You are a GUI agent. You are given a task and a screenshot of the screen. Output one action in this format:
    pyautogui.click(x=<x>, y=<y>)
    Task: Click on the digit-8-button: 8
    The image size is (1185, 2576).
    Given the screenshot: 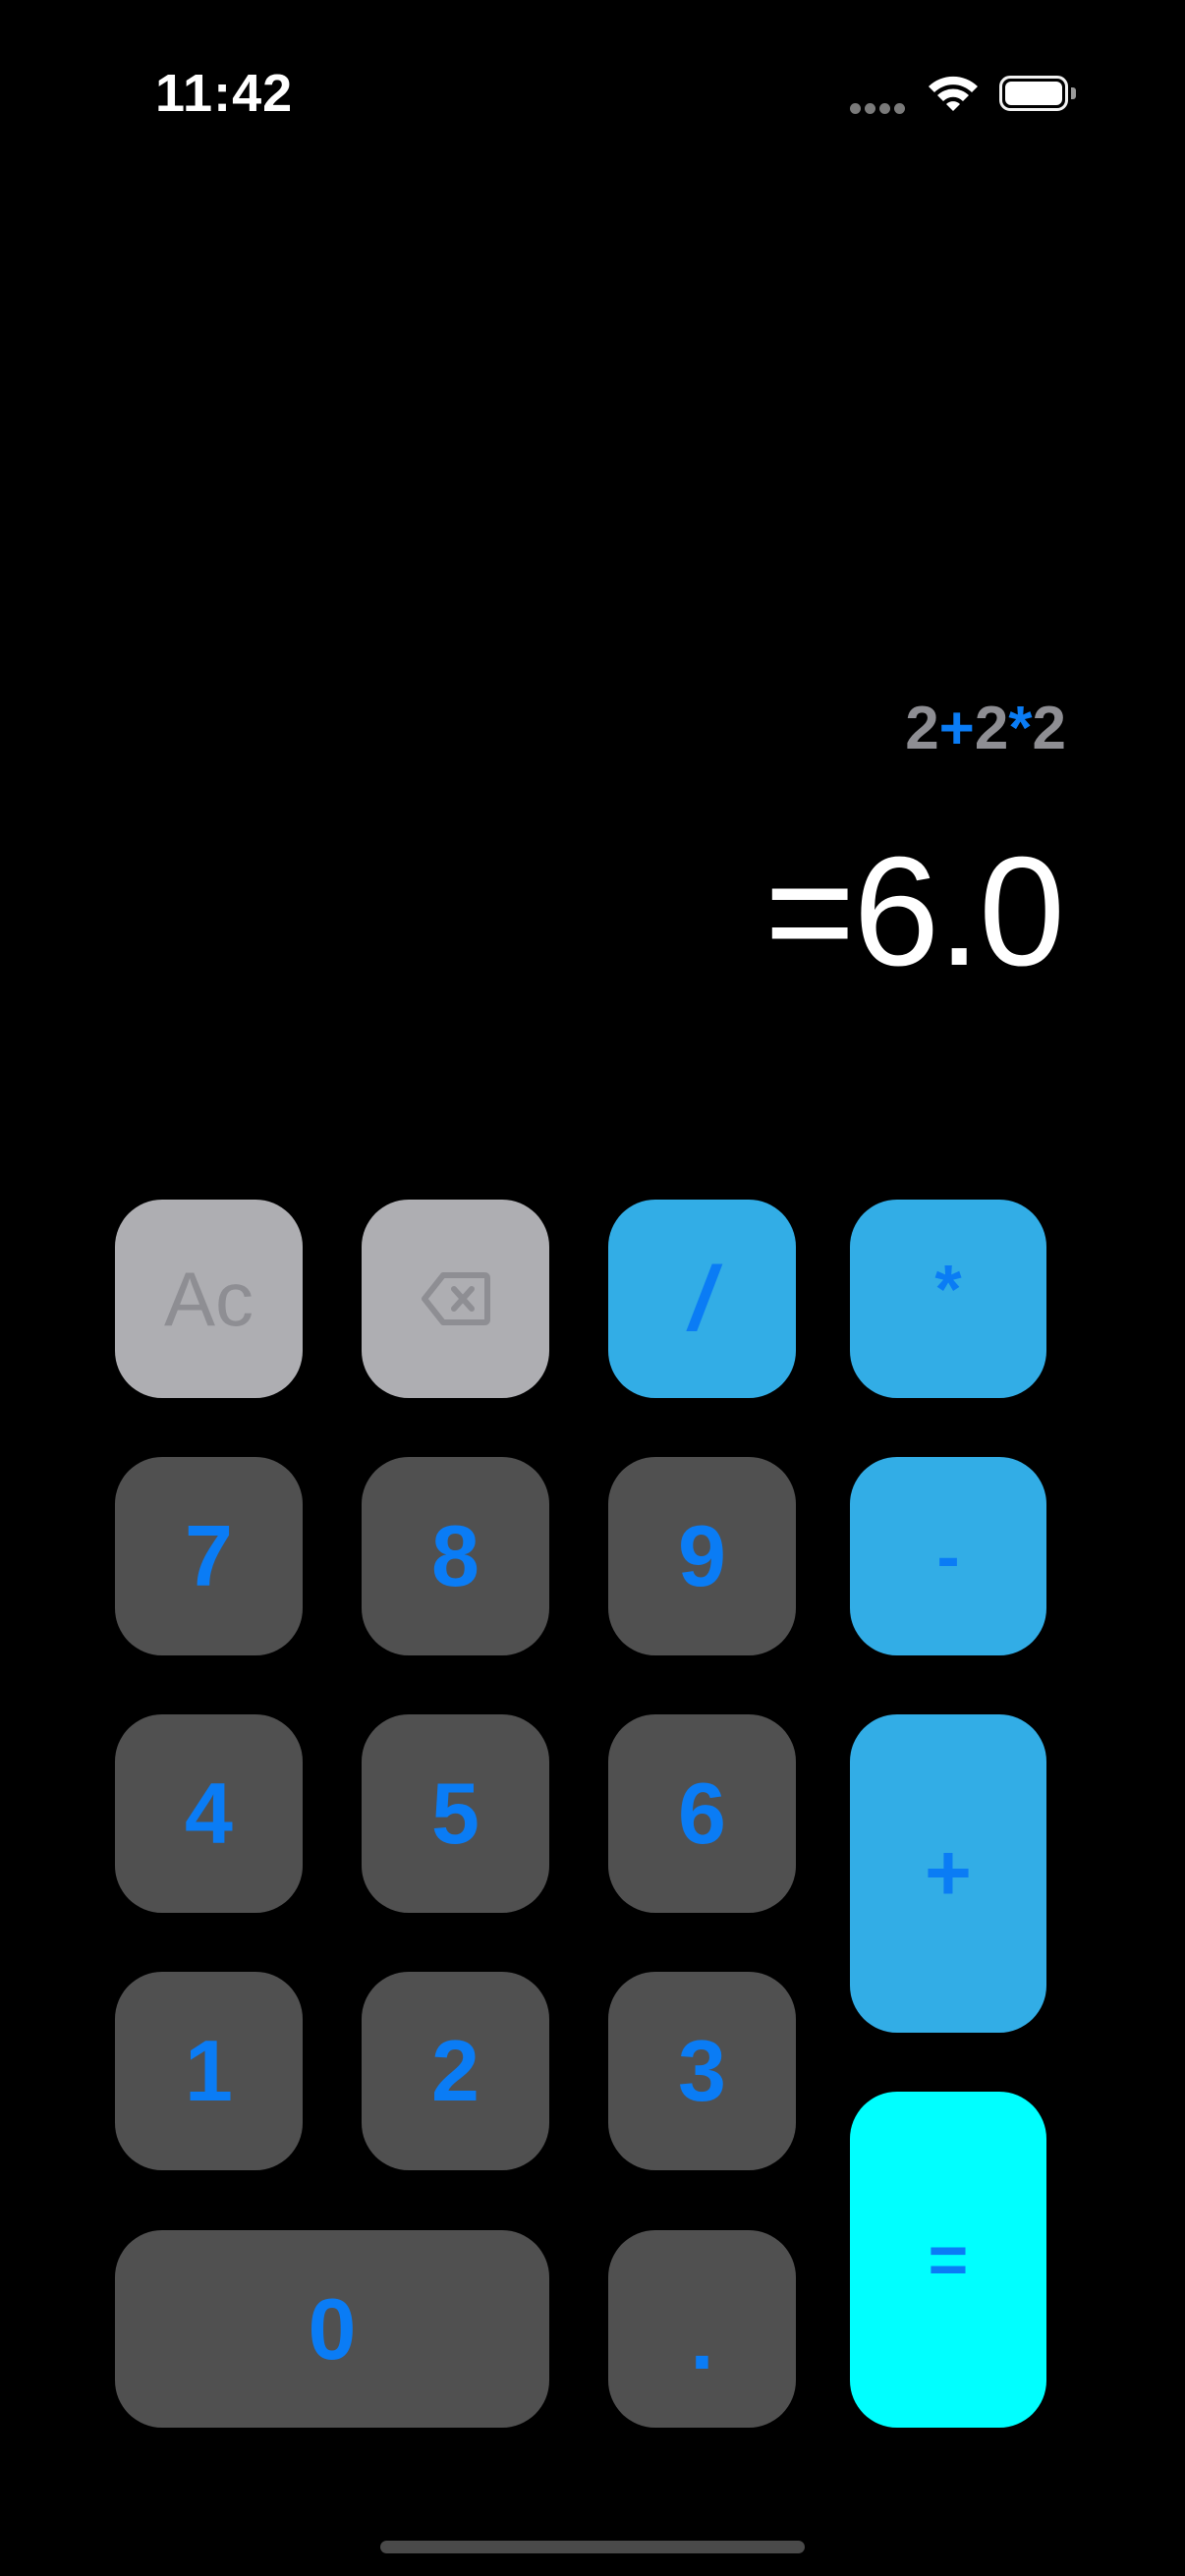 What is the action you would take?
    pyautogui.click(x=456, y=1556)
    